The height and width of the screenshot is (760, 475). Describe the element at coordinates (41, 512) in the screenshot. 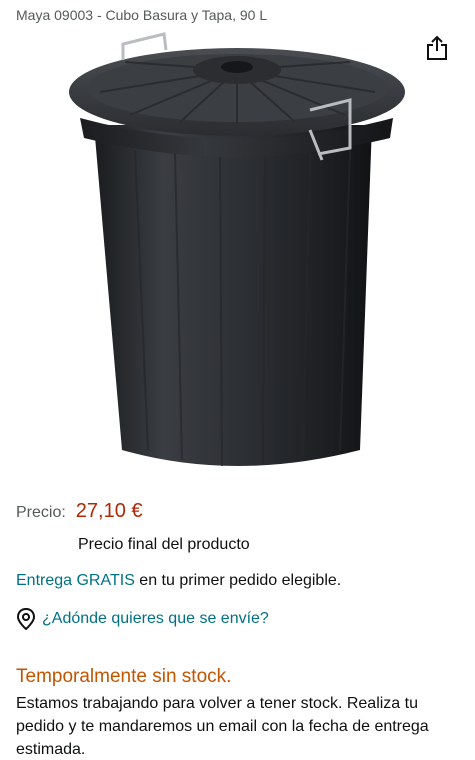

I see `price-label: Precio:` at that location.